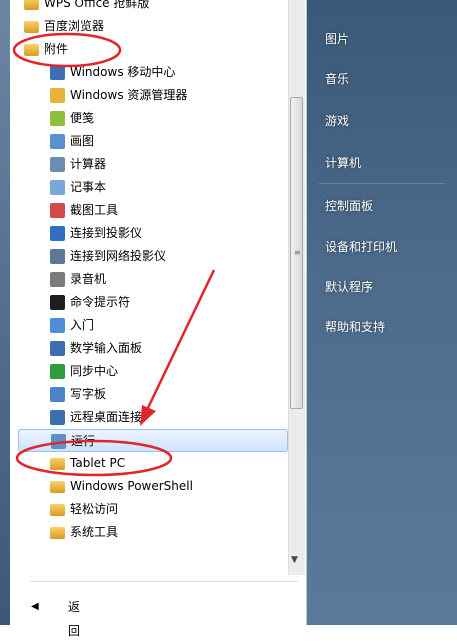 The width and height of the screenshot is (457, 643). Describe the element at coordinates (337, 78) in the screenshot. I see `right-menu-item: 音乐` at that location.